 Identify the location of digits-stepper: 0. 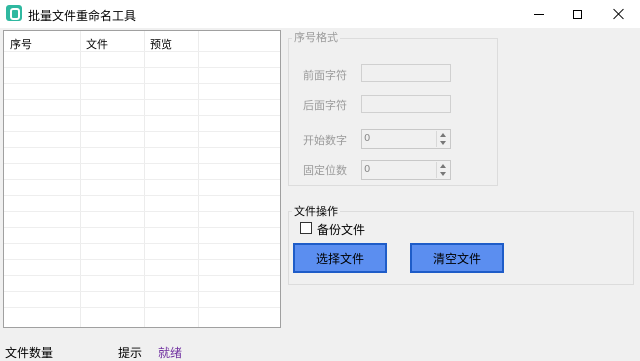
(406, 170).